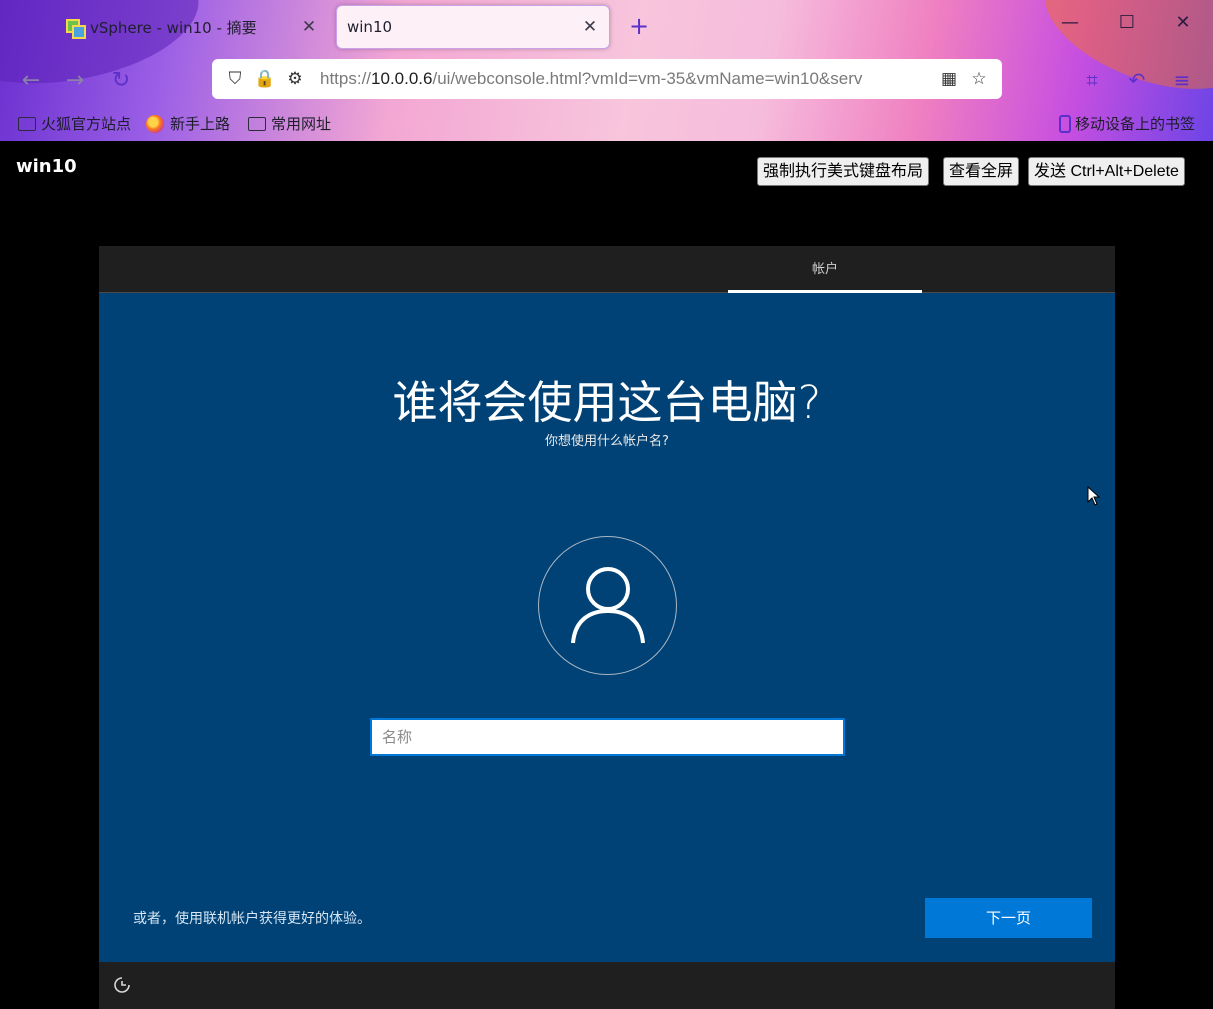 This screenshot has width=1213, height=1009. I want to click on bookmark-folder: 火狐官方站点, so click(74, 123).